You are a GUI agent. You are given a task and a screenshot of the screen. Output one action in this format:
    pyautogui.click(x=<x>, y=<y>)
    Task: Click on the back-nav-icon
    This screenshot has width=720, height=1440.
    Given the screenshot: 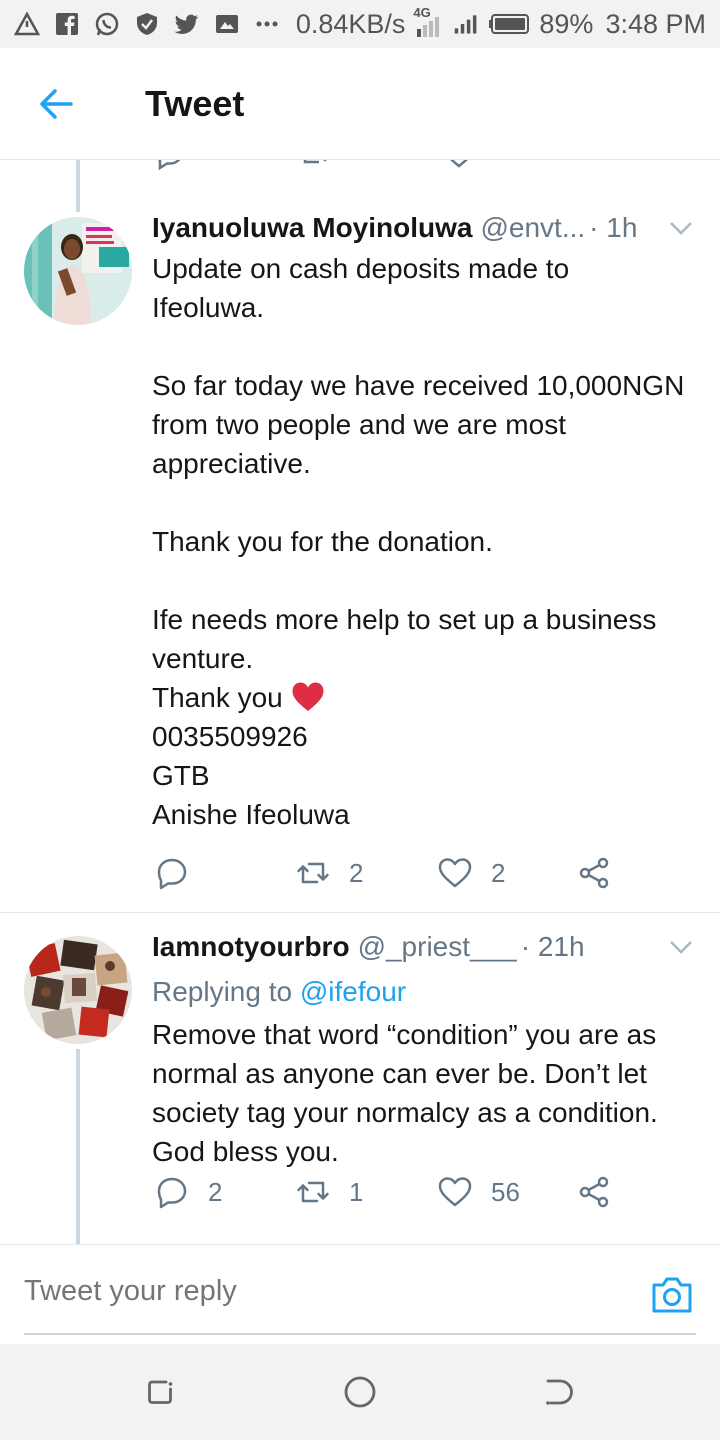 What is the action you would take?
    pyautogui.click(x=559, y=1392)
    